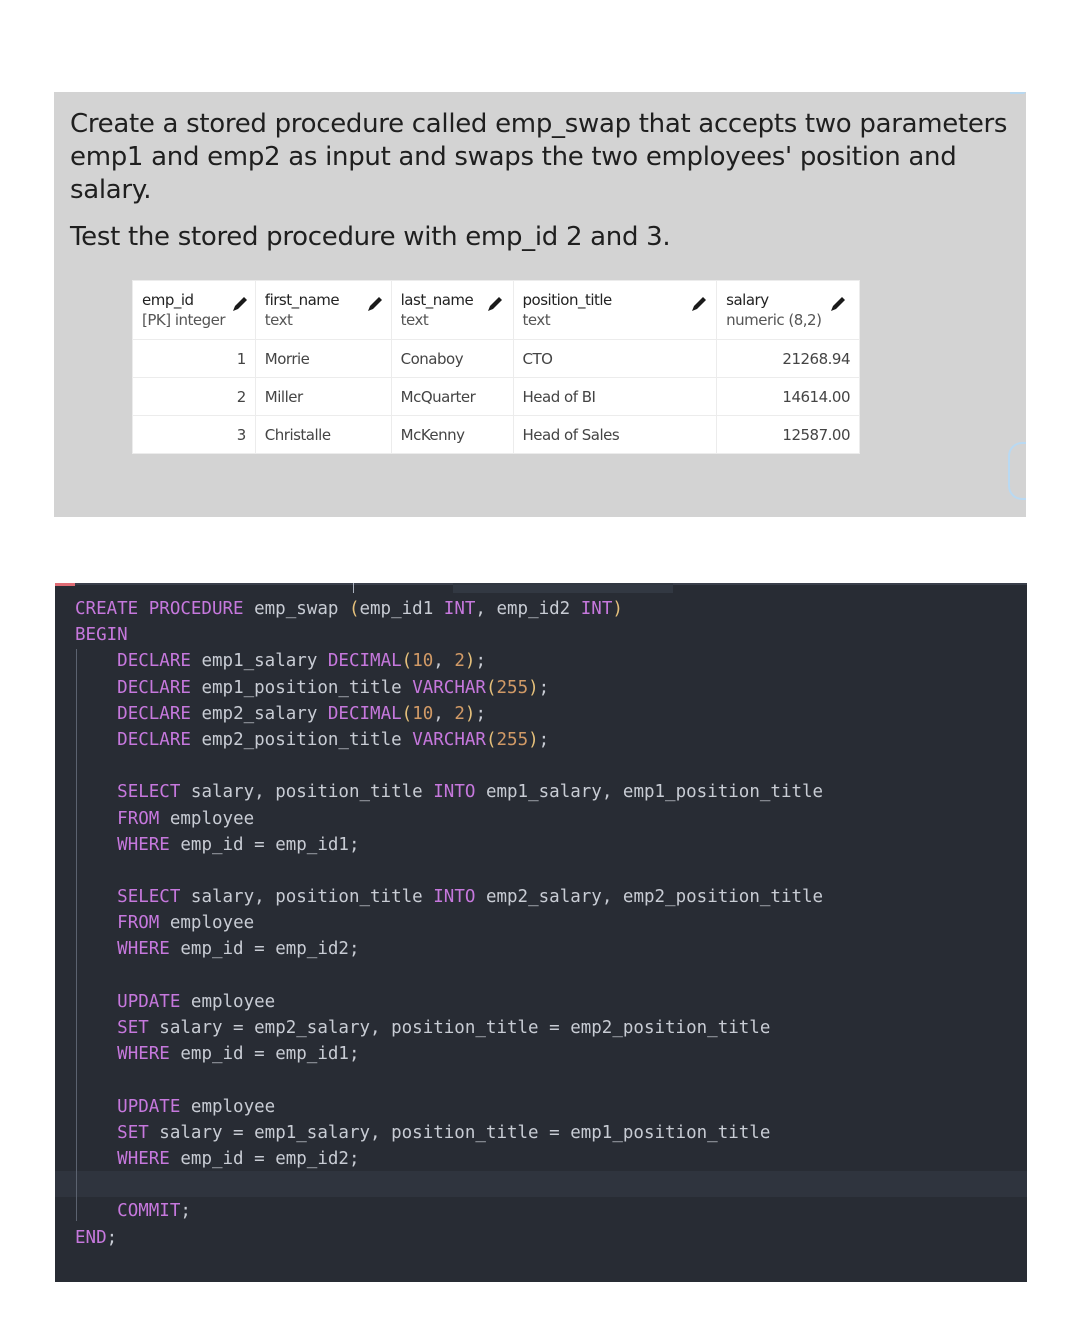 This screenshot has width=1080, height=1321. I want to click on cell-salary: 14614.00, so click(788, 396).